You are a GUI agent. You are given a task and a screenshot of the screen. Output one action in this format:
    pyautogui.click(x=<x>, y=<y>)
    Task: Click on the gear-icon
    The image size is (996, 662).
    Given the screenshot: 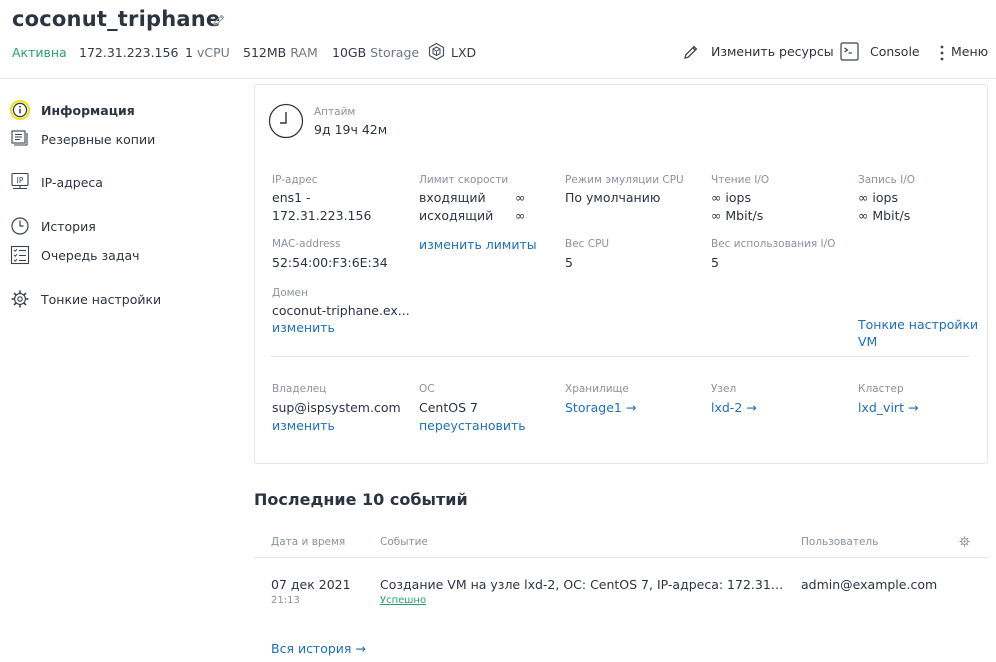 What is the action you would take?
    pyautogui.click(x=20, y=299)
    